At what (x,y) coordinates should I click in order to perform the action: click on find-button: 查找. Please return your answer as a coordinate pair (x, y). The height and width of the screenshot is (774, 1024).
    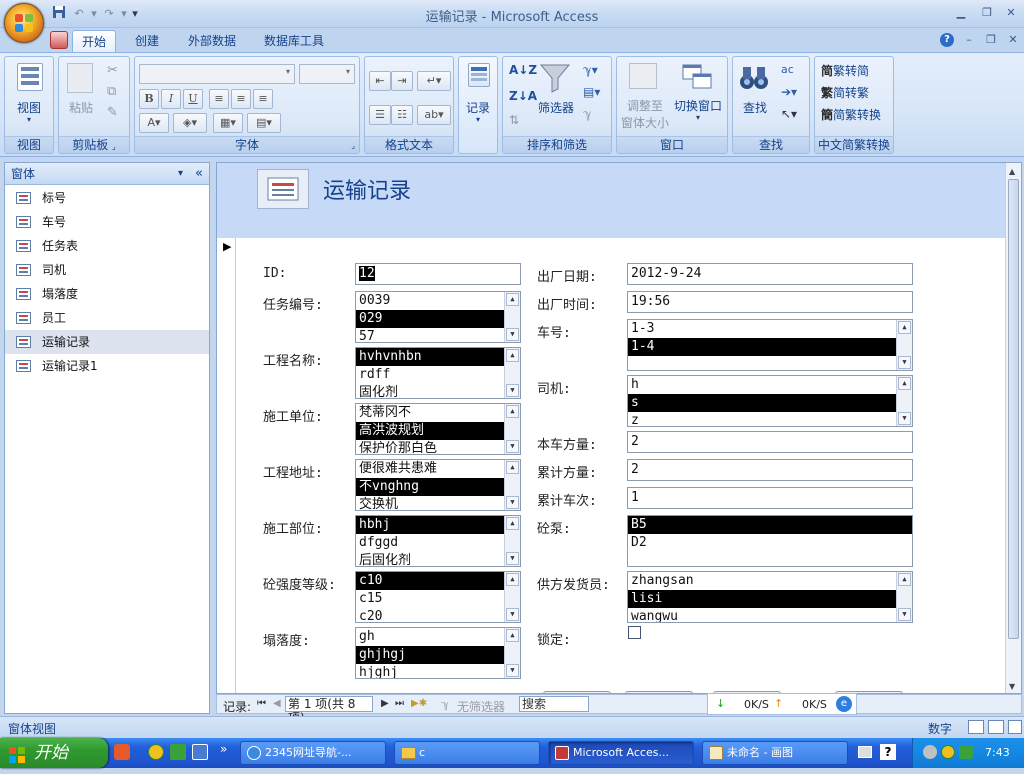
    Looking at the image, I should click on (755, 107).